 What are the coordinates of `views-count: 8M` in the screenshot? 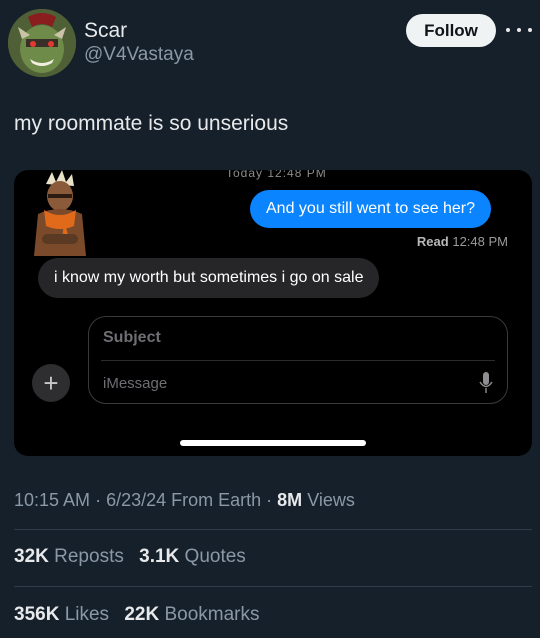 It's located at (290, 500).